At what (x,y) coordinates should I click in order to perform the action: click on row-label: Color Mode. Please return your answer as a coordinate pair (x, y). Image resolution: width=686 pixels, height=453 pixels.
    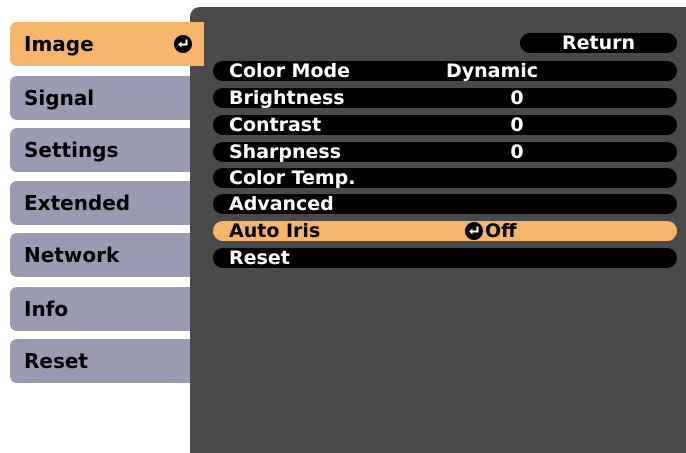
    Looking at the image, I should click on (289, 71).